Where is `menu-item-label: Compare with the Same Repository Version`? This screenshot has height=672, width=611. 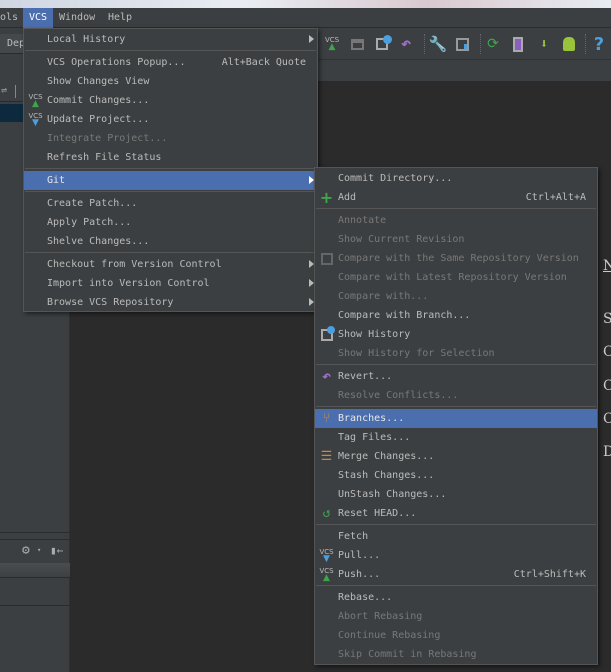
menu-item-label: Compare with the Same Repository Version is located at coordinates (458, 258).